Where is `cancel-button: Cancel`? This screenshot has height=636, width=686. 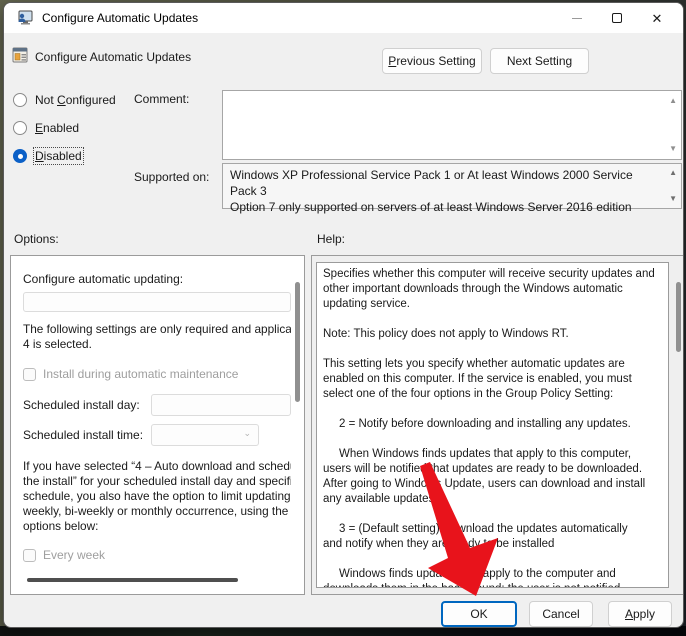 cancel-button: Cancel is located at coordinates (561, 614).